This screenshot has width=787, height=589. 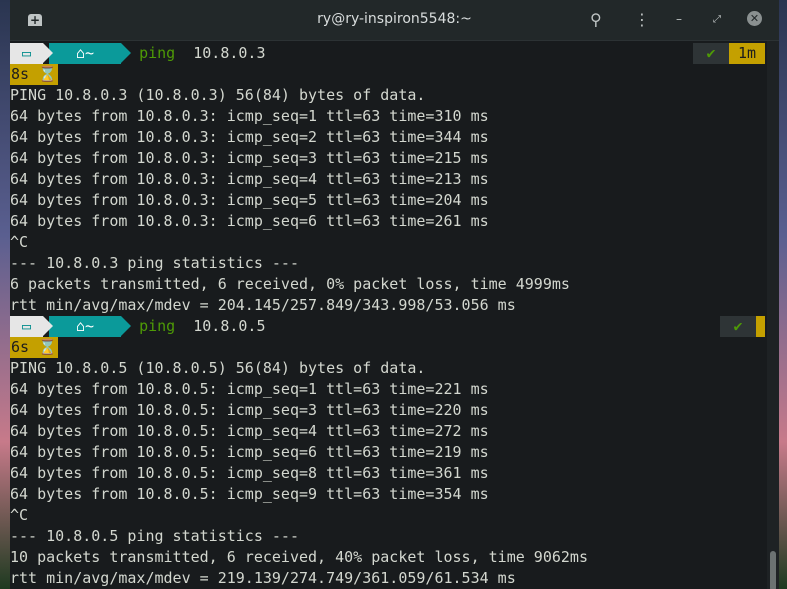 What do you see at coordinates (154, 536) in the screenshot?
I see `output-line: --- 10.8.0.5 ping statistics ---` at bounding box center [154, 536].